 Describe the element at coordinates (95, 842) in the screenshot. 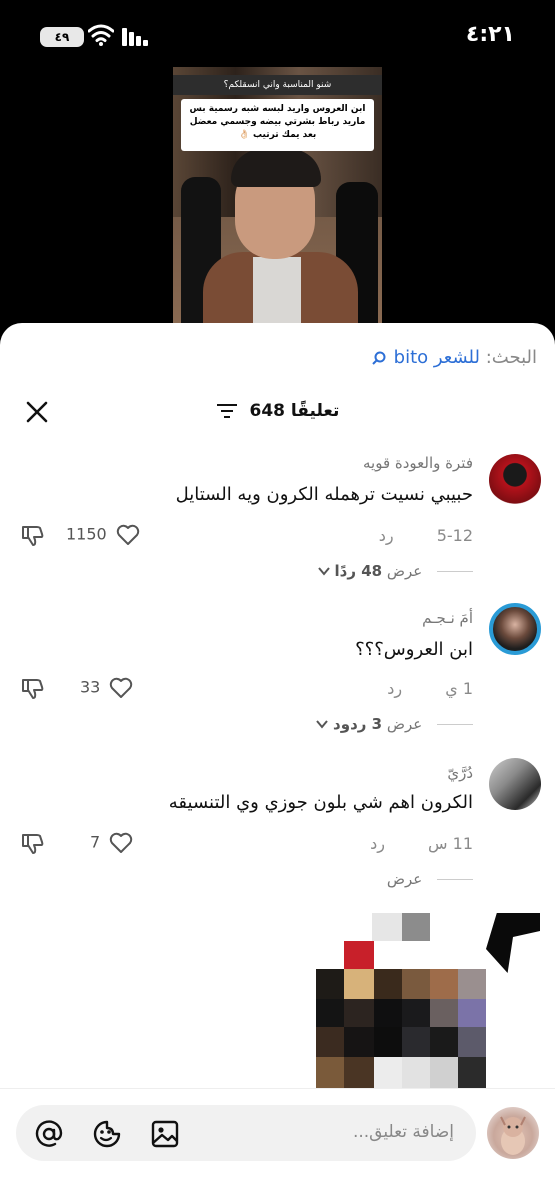

I see `like-count: 7` at that location.